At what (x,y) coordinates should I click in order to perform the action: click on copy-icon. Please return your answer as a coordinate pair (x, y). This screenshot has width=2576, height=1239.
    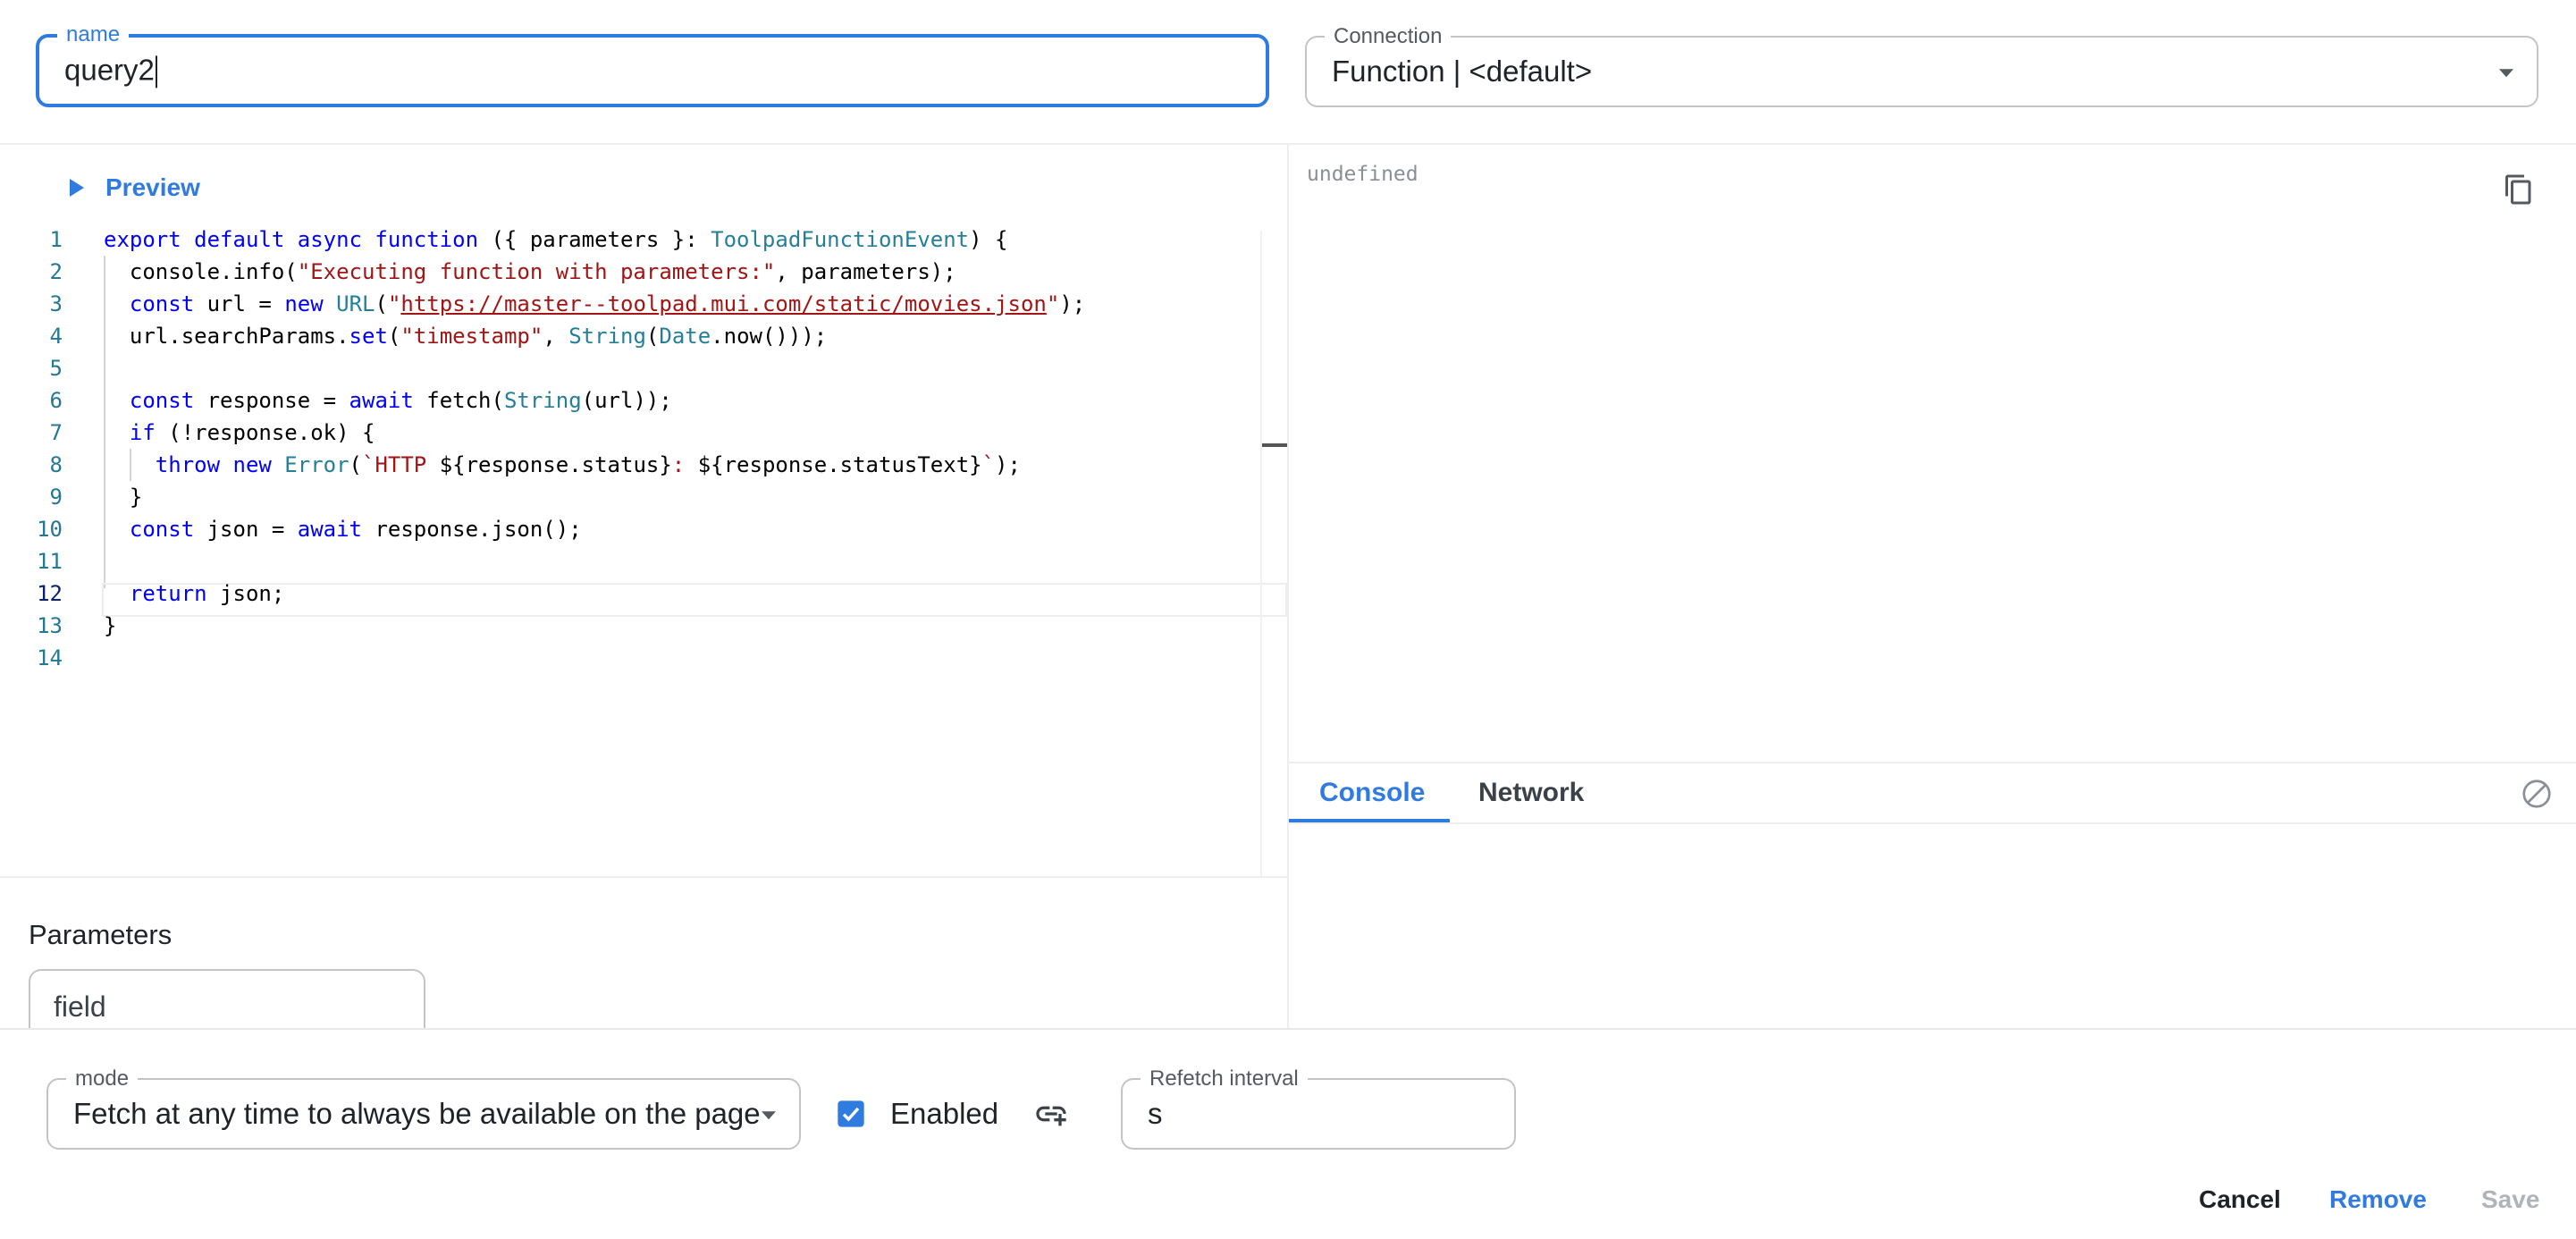
    Looking at the image, I should click on (2519, 189).